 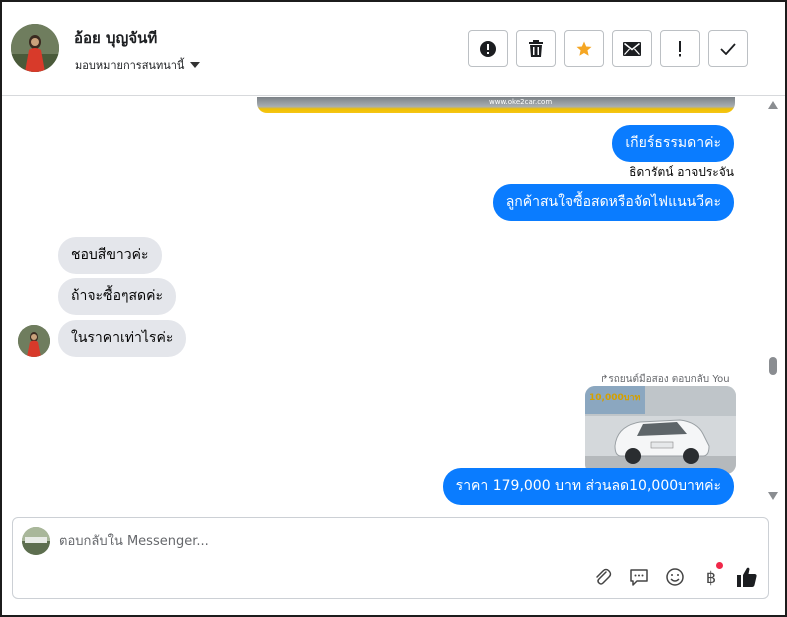 I want to click on composer-toolbar: ฿, so click(x=675, y=575).